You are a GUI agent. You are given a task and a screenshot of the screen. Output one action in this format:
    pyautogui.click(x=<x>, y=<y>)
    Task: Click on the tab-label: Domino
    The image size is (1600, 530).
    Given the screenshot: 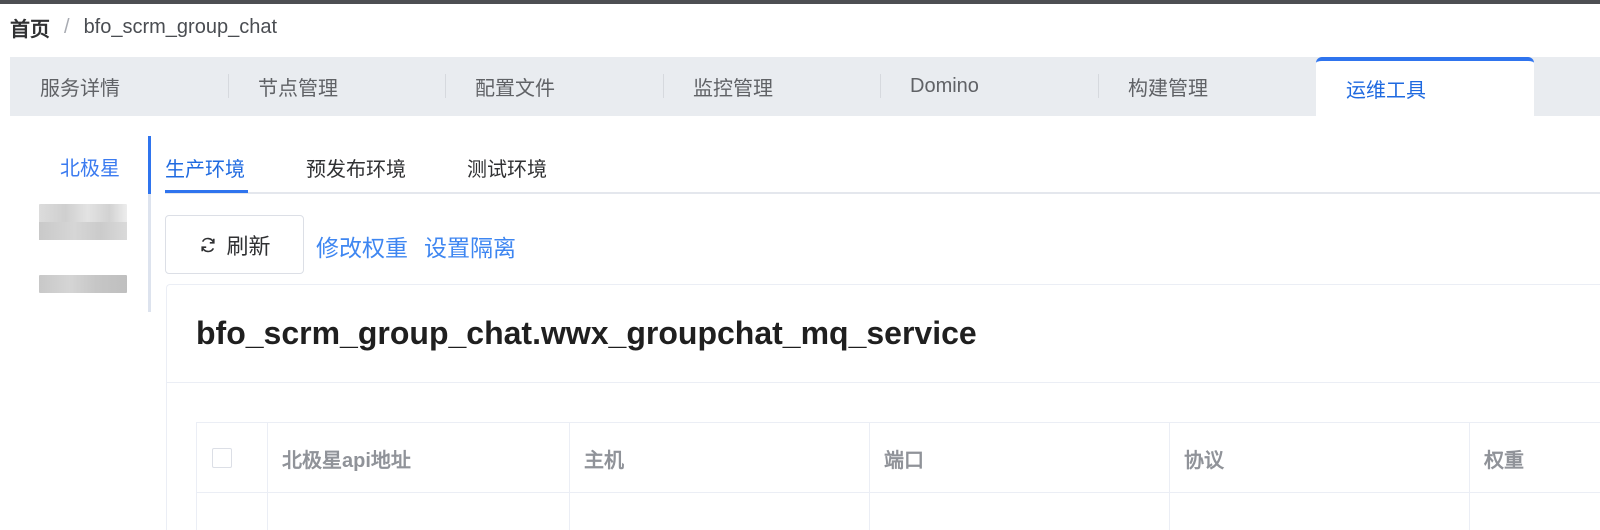 What is the action you would take?
    pyautogui.click(x=944, y=86)
    